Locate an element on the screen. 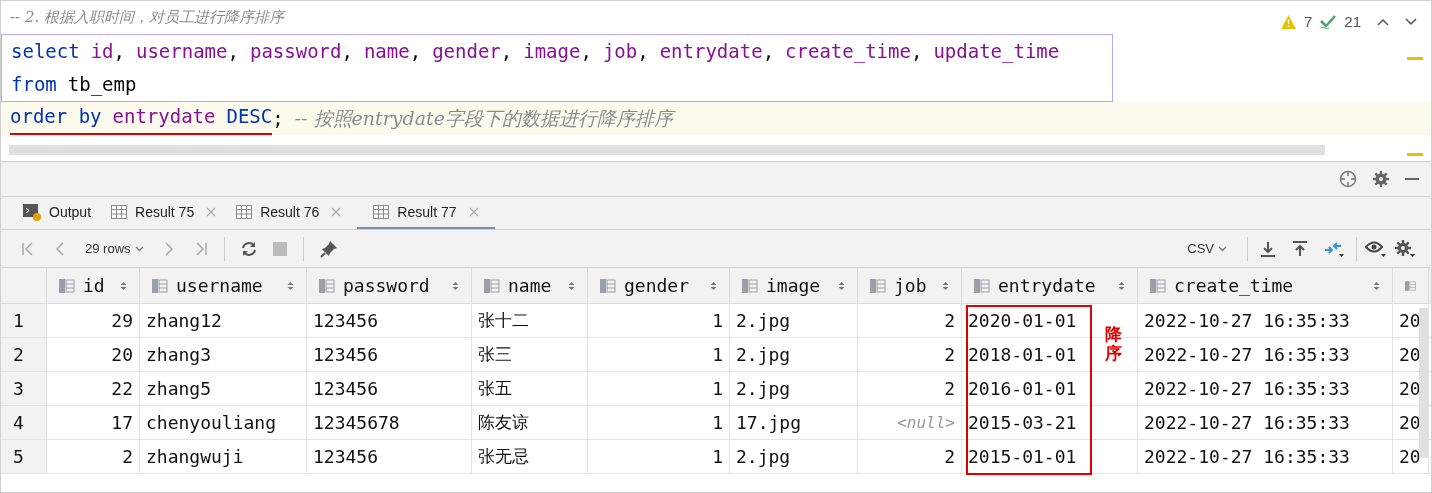 Image resolution: width=1432 pixels, height=493 pixels. pin-icon is located at coordinates (328, 248).